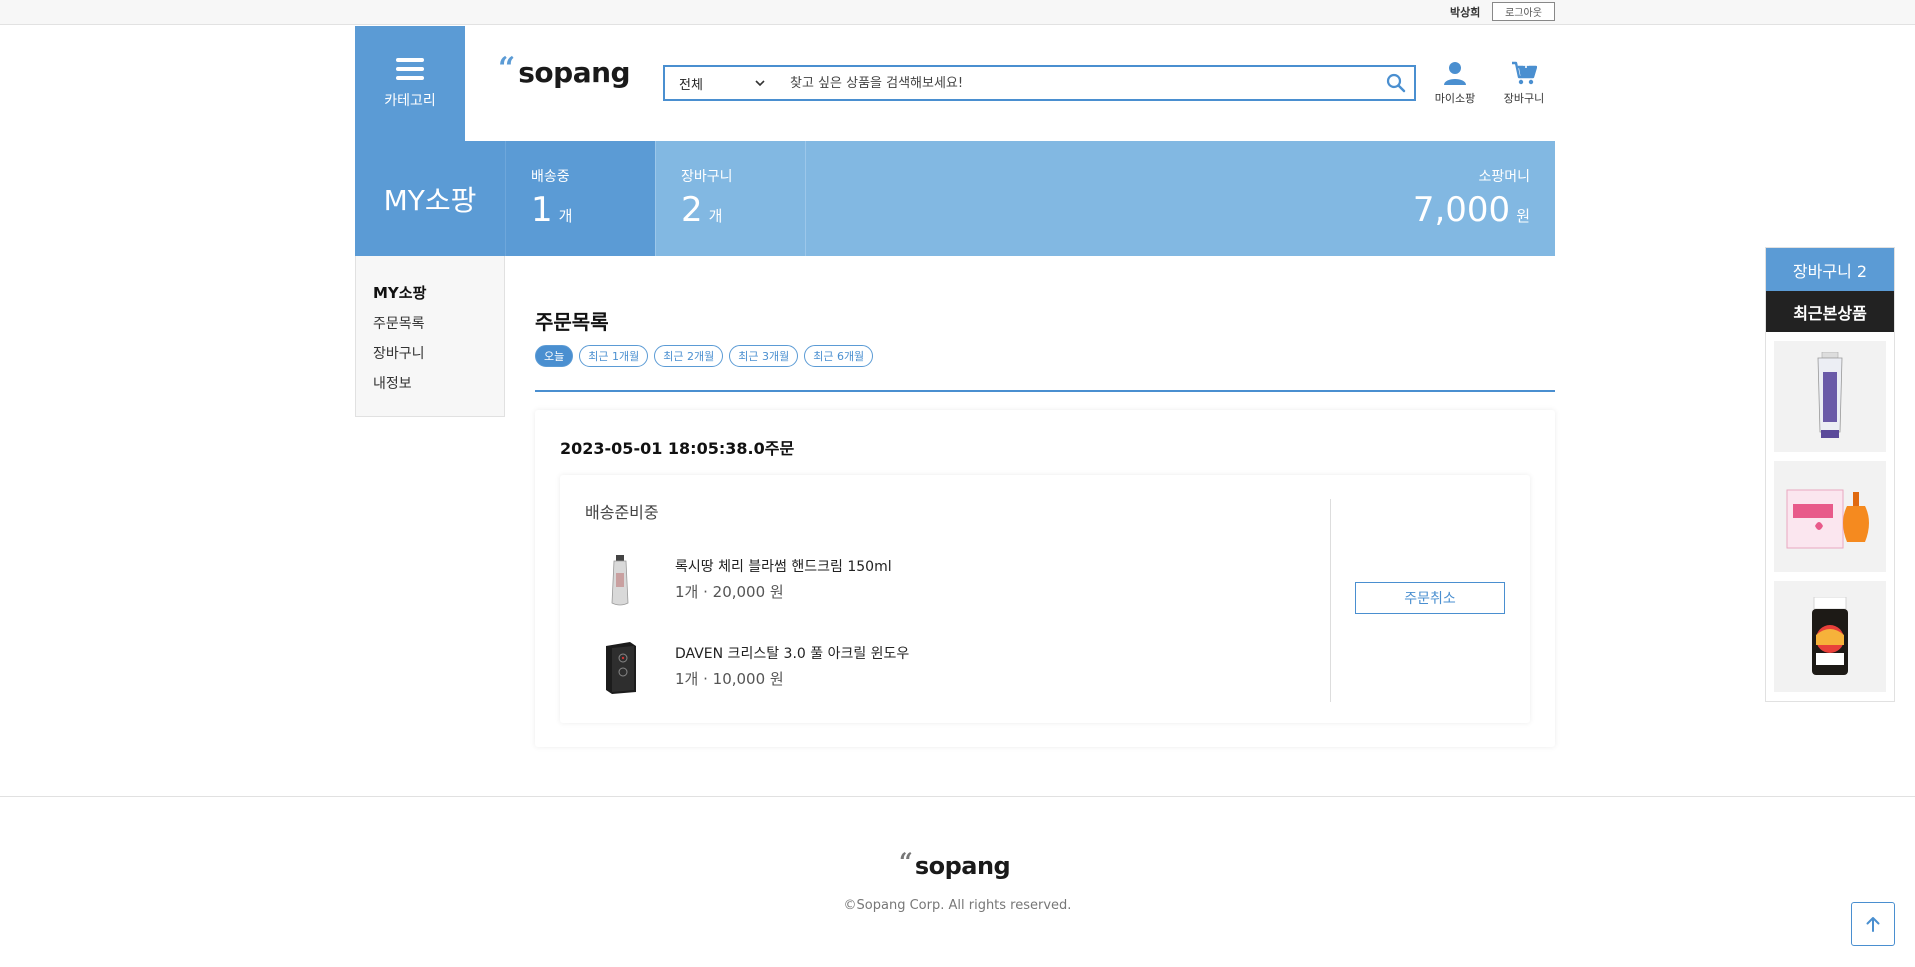  I want to click on product-qty-price: 1개 · 10,000 원, so click(729, 679).